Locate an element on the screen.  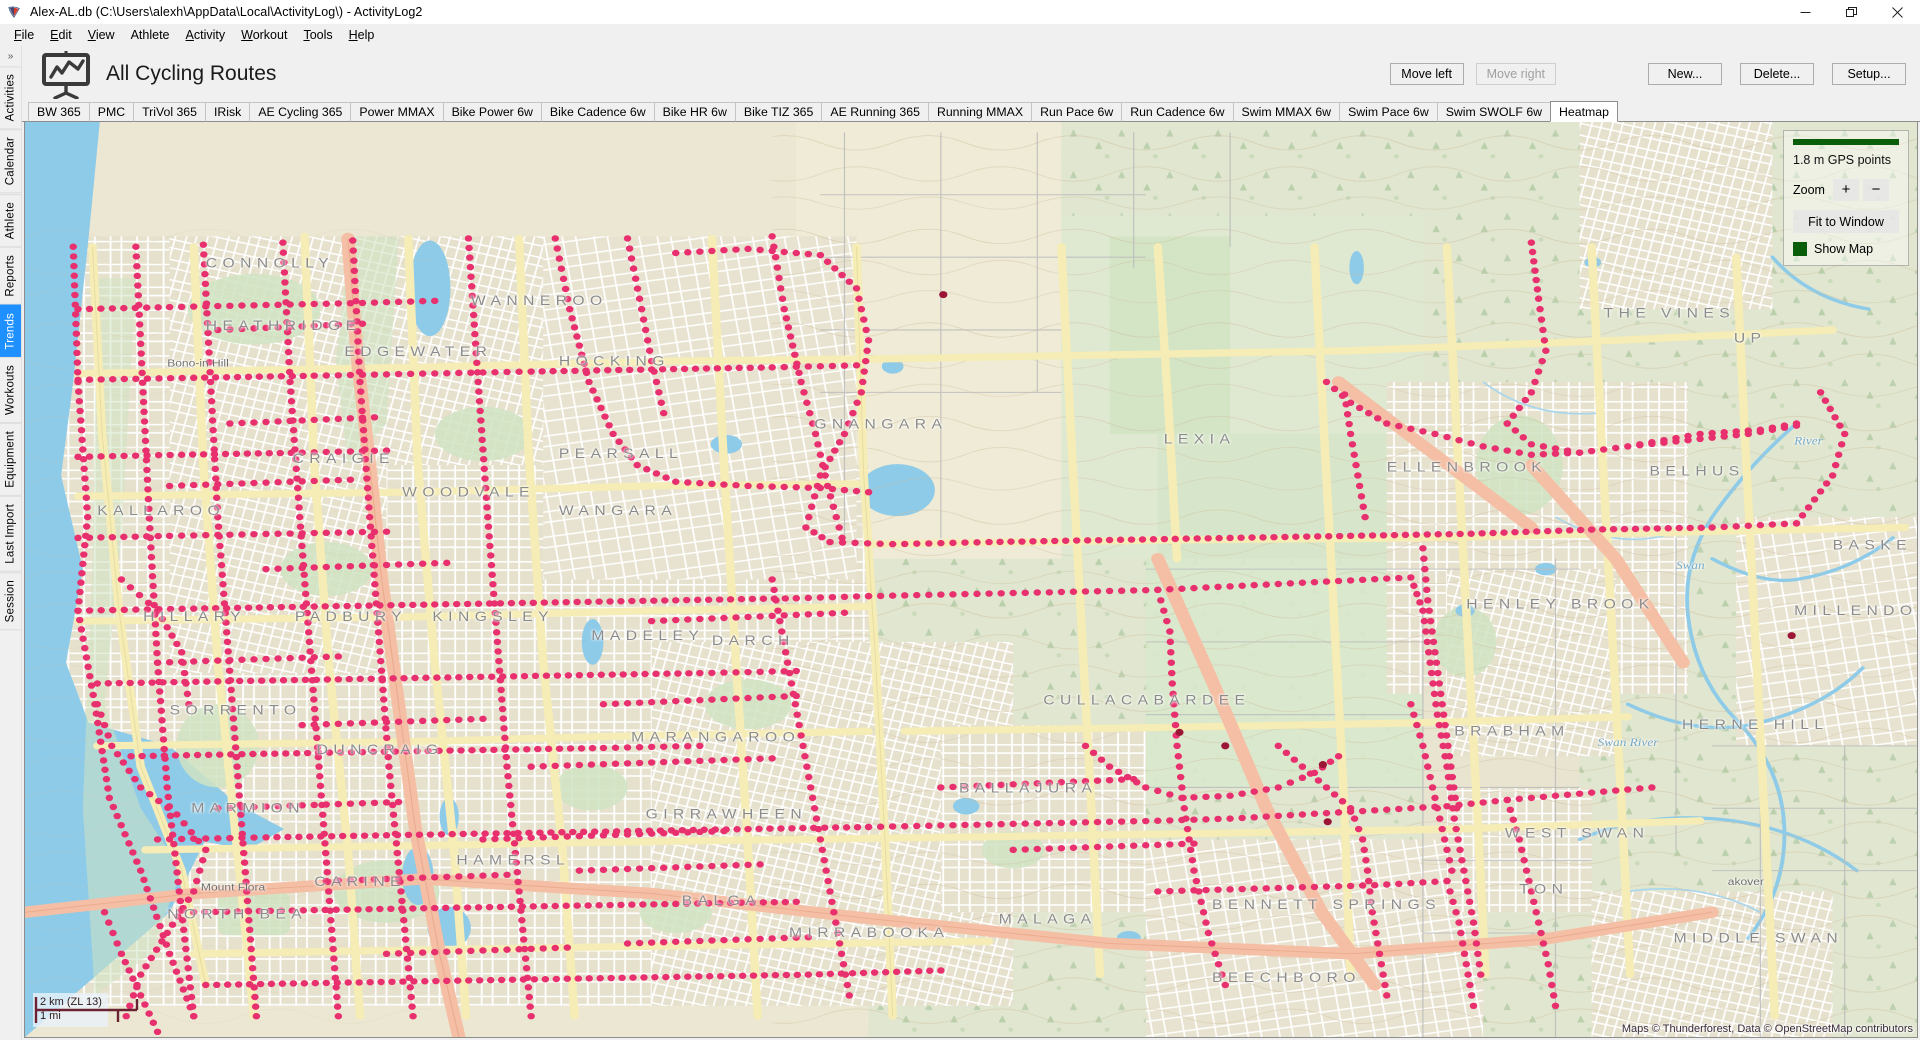
sidebar-item-session: Session is located at coordinates (10, 600).